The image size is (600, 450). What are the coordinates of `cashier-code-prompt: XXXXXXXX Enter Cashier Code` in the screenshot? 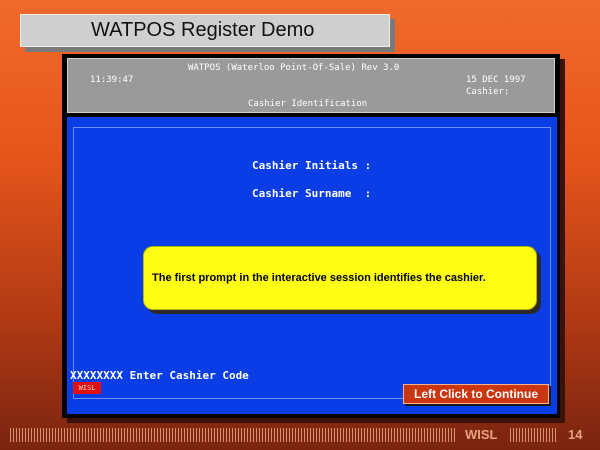 It's located at (159, 375).